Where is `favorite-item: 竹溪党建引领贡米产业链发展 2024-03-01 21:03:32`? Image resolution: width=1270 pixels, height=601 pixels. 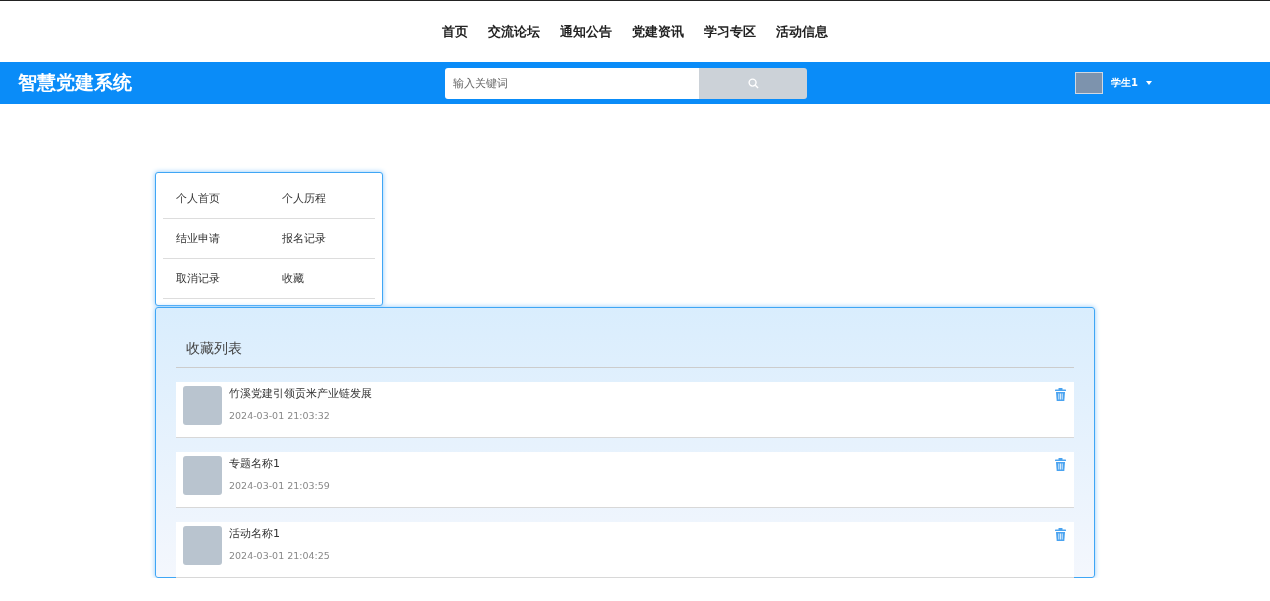
favorite-item: 竹溪党建引领贡米产业链发展 2024-03-01 21:03:32 is located at coordinates (625, 410).